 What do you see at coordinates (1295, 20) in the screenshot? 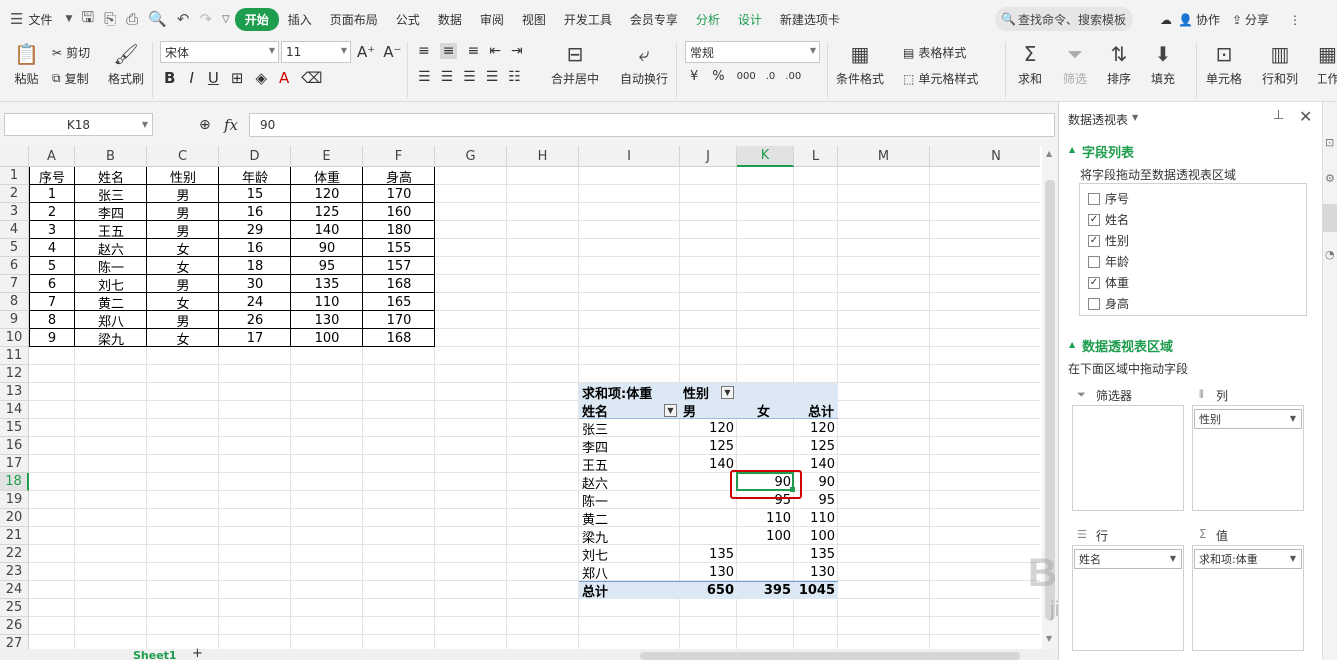
I see `more-options-icon: ⋮` at bounding box center [1295, 20].